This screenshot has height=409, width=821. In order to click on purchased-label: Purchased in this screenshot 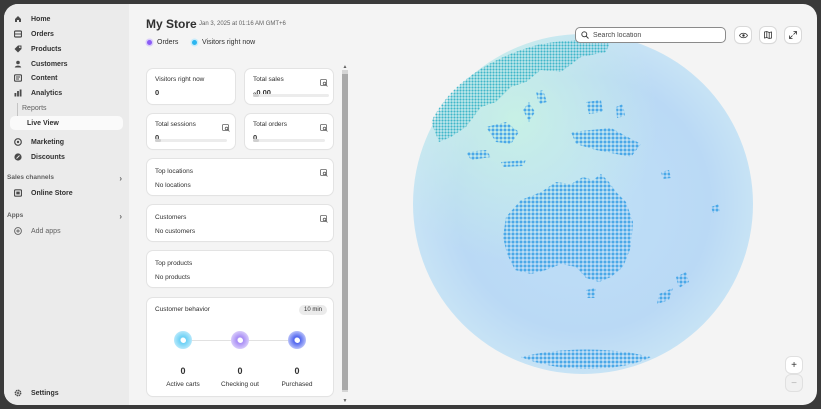, I will do `click(297, 384)`.